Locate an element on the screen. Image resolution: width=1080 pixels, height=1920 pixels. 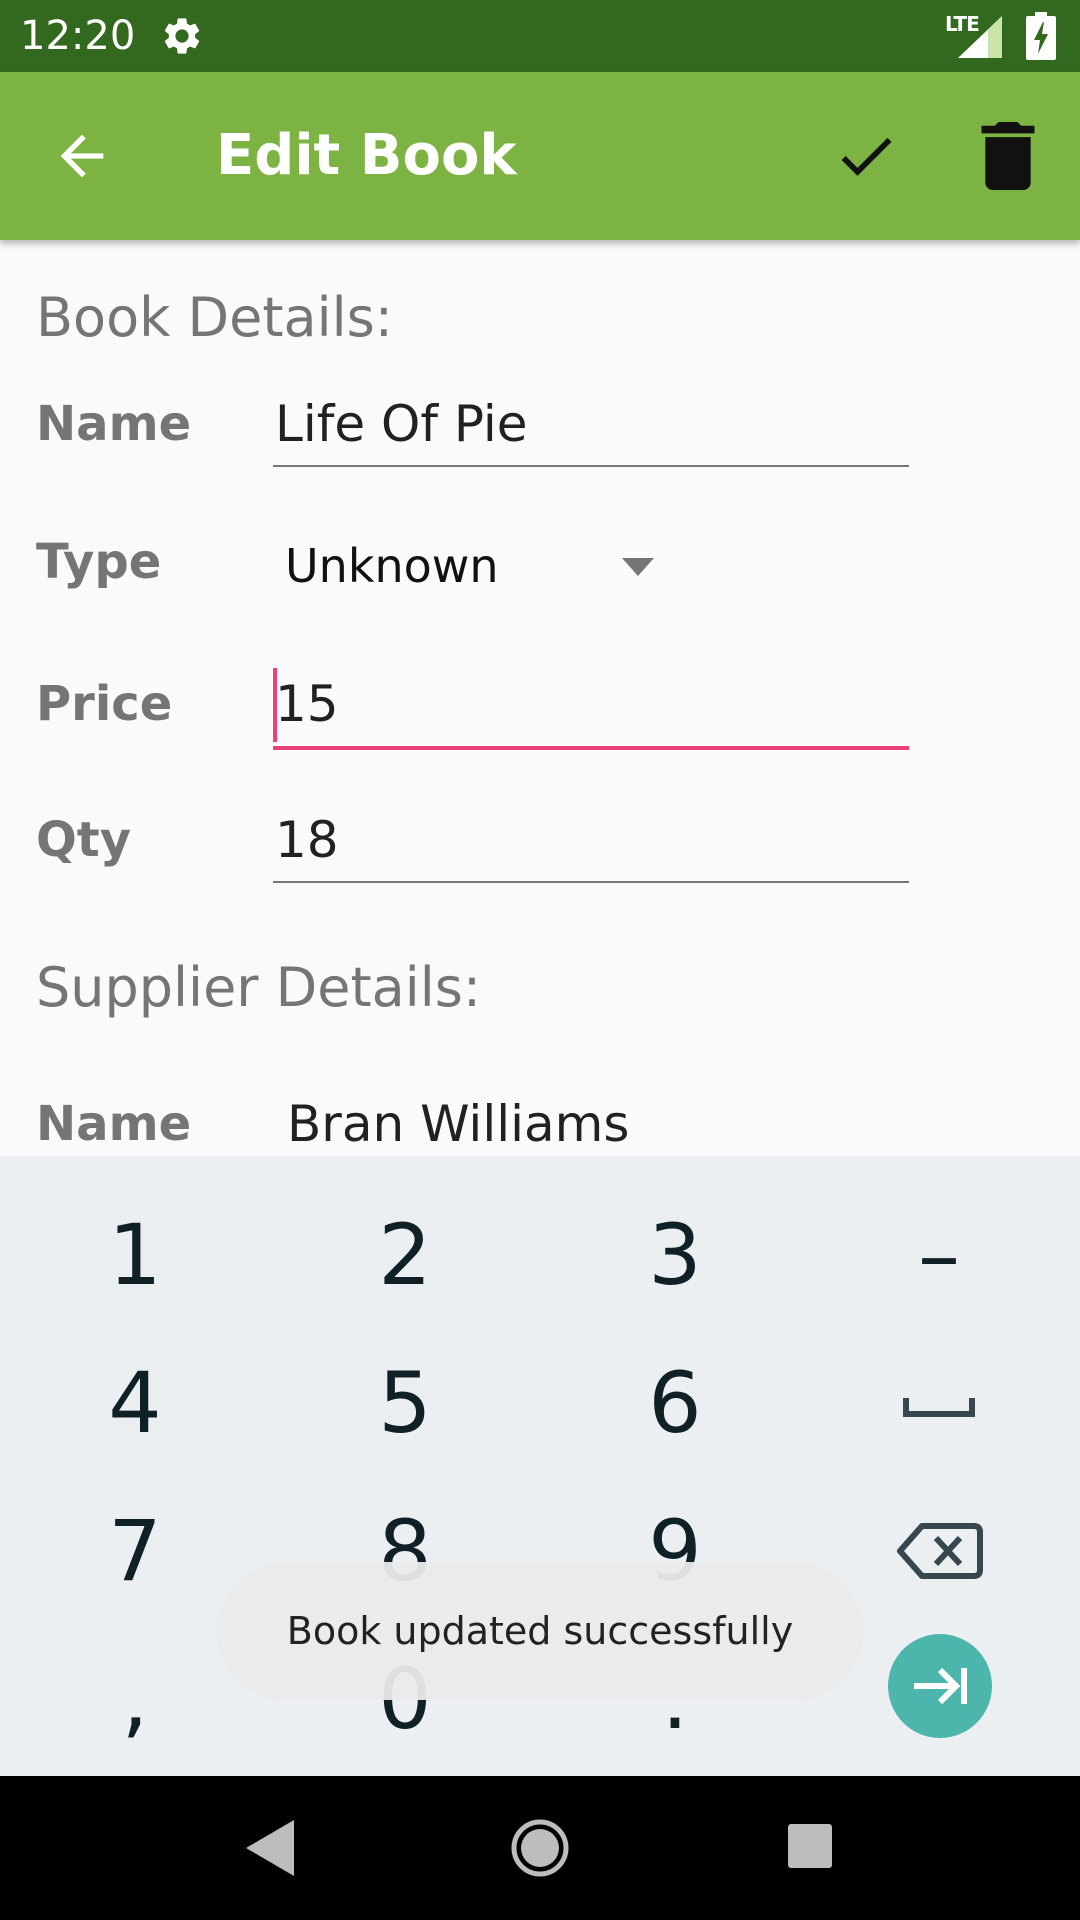
key-label: 4 is located at coordinates (135, 1403).